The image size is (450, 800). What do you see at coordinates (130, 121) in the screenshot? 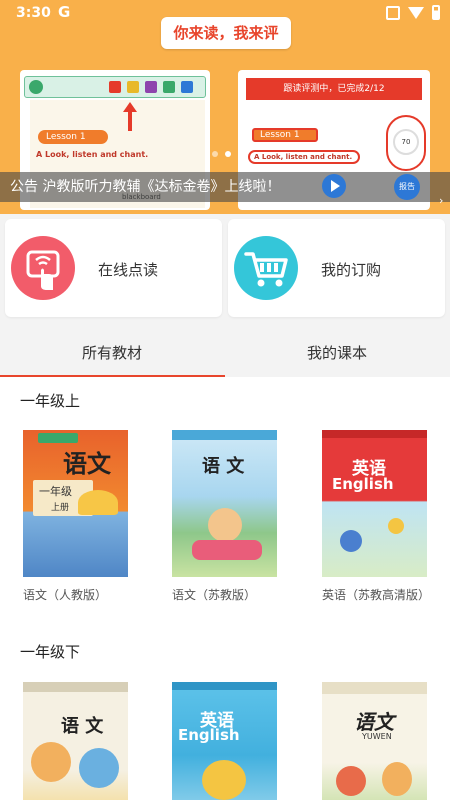
I see `arrow-shaft` at bounding box center [130, 121].